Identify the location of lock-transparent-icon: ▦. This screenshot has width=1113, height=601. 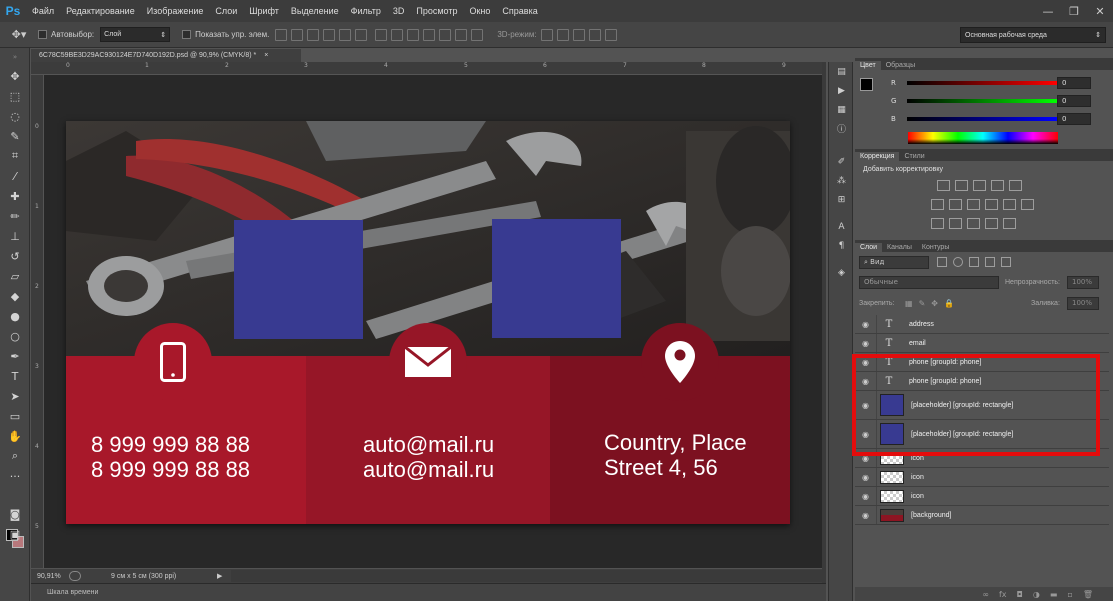
(909, 303).